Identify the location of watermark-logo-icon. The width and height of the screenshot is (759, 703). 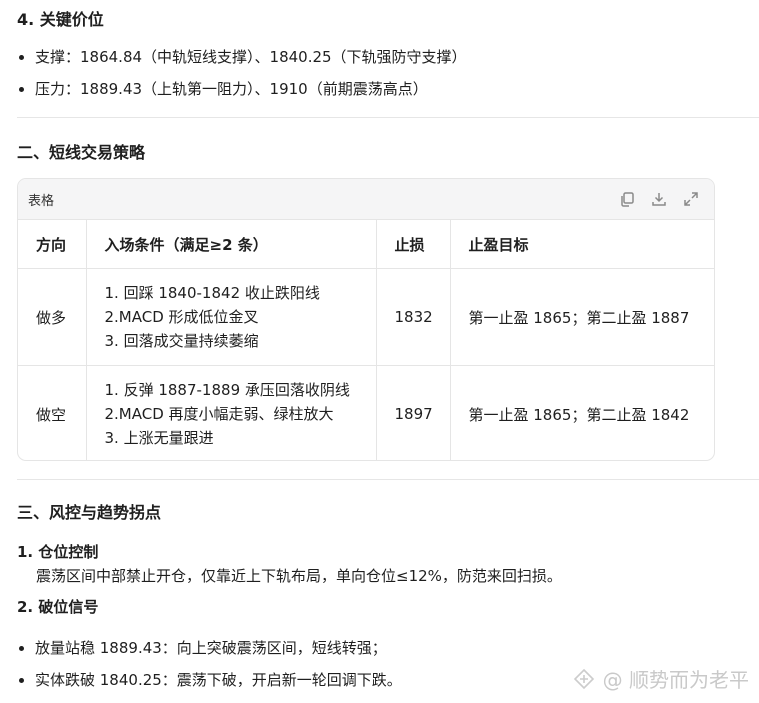
(584, 679).